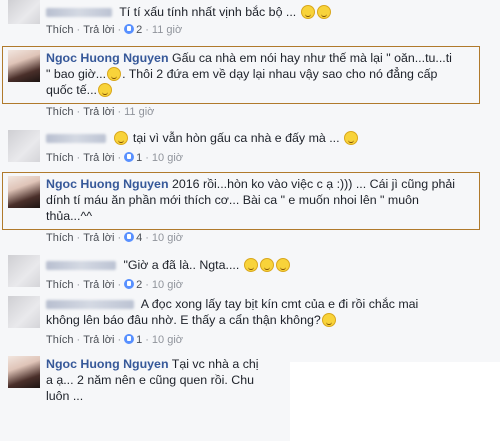  I want to click on comment-actions: Thích · Trả lời · 4 · 10 giờ, so click(114, 238).